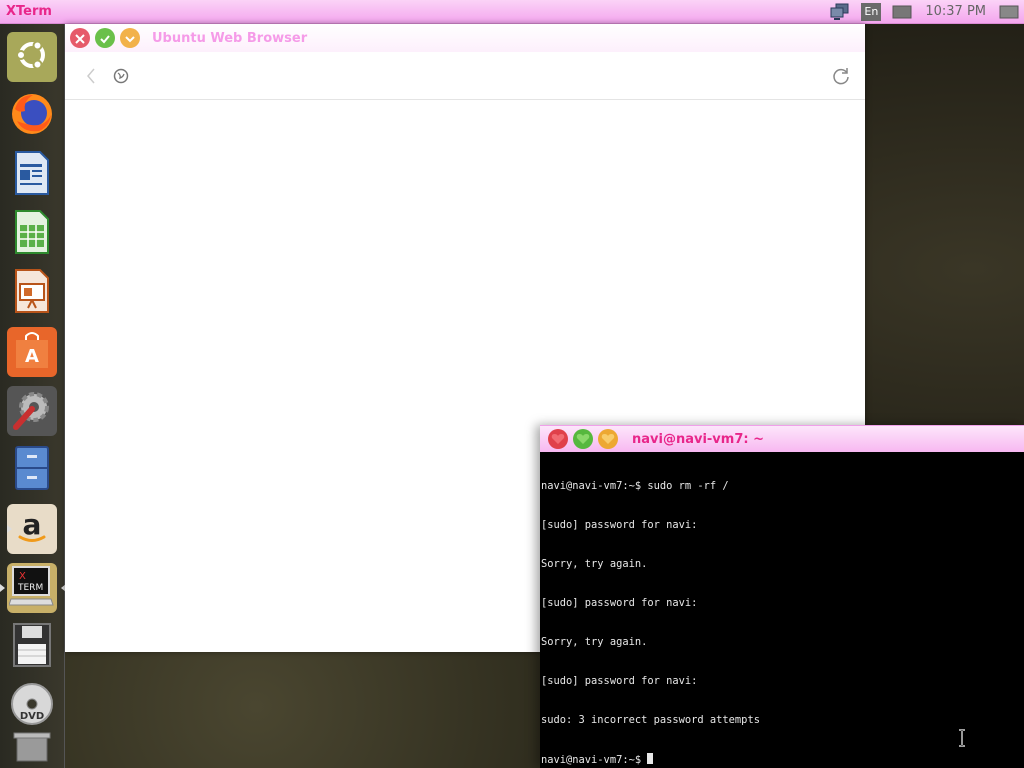 Image resolution: width=1024 pixels, height=768 pixels. I want to click on indicator-area: En 10:37 PM, so click(924, 12).